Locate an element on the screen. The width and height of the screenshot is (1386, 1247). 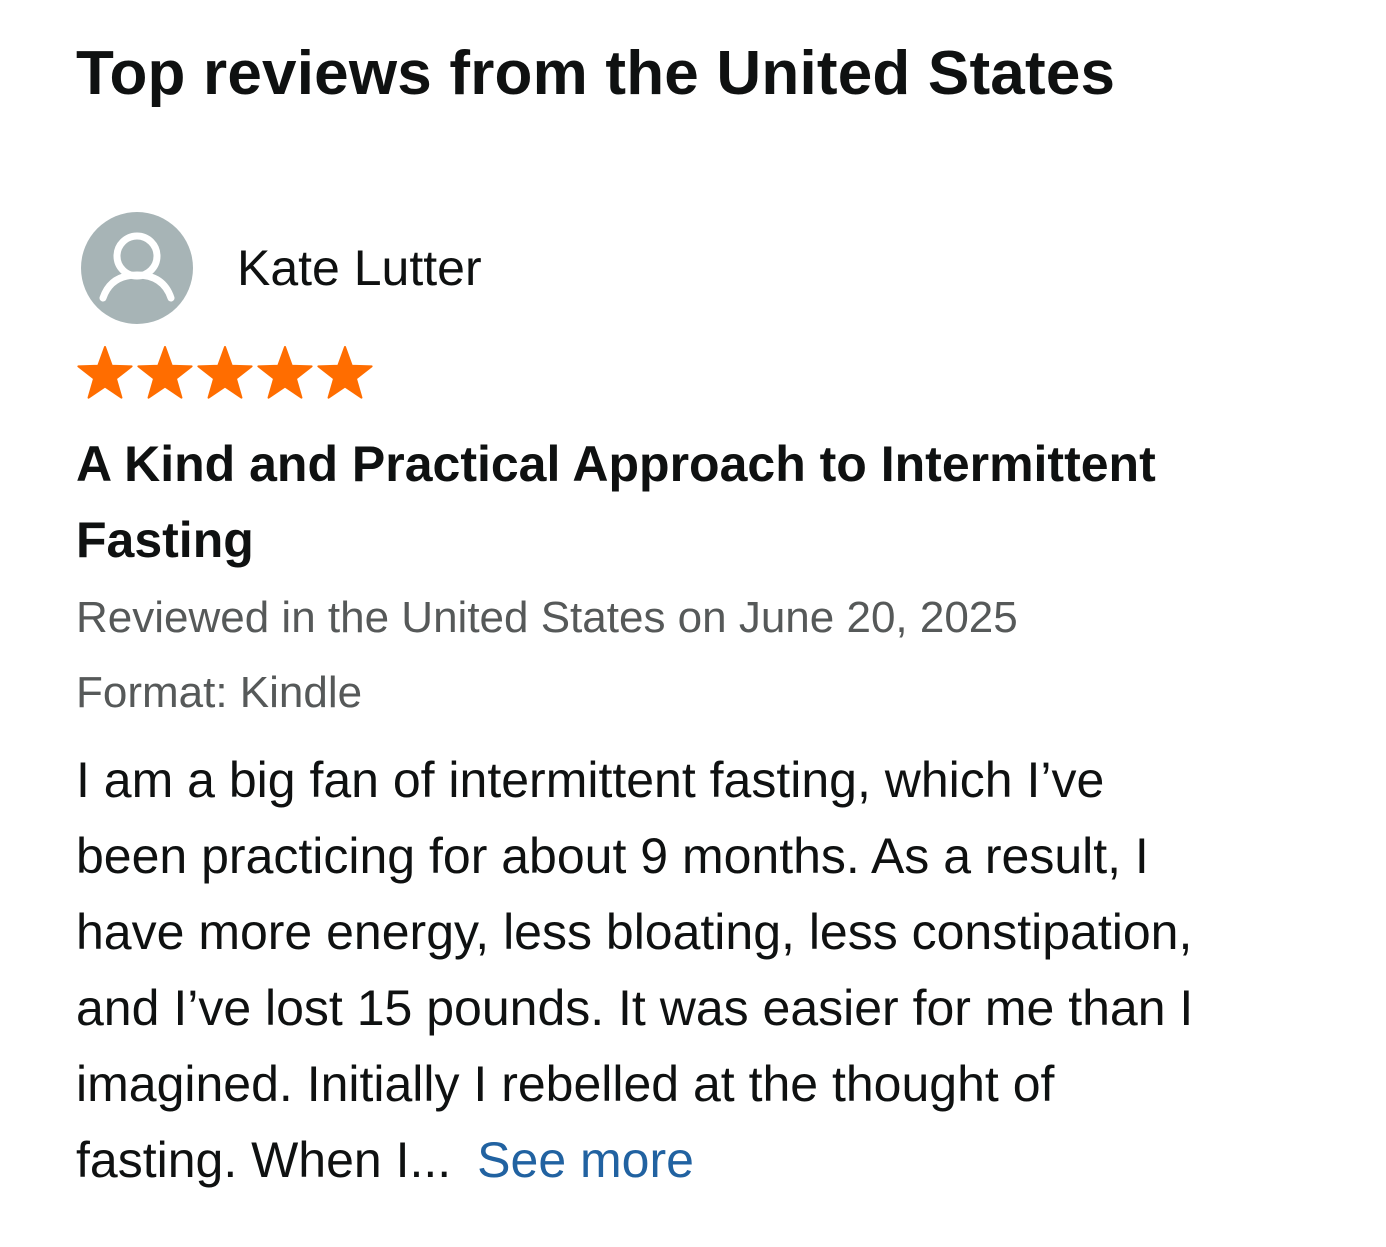
reviewer-profile: Kate Lutter is located at coordinates (281, 268).